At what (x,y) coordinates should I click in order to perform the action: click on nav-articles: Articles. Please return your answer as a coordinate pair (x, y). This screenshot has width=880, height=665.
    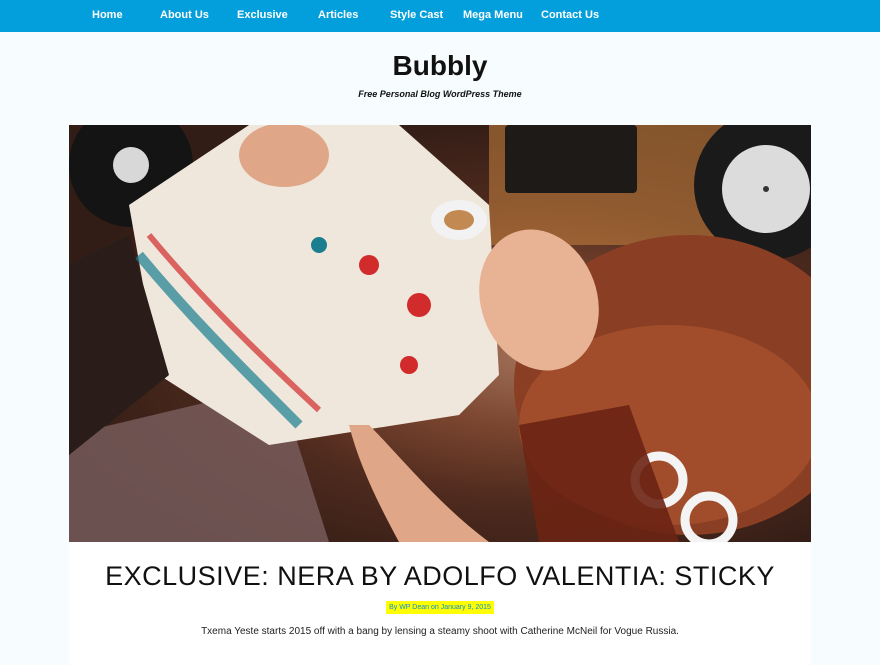
    Looking at the image, I should click on (338, 16).